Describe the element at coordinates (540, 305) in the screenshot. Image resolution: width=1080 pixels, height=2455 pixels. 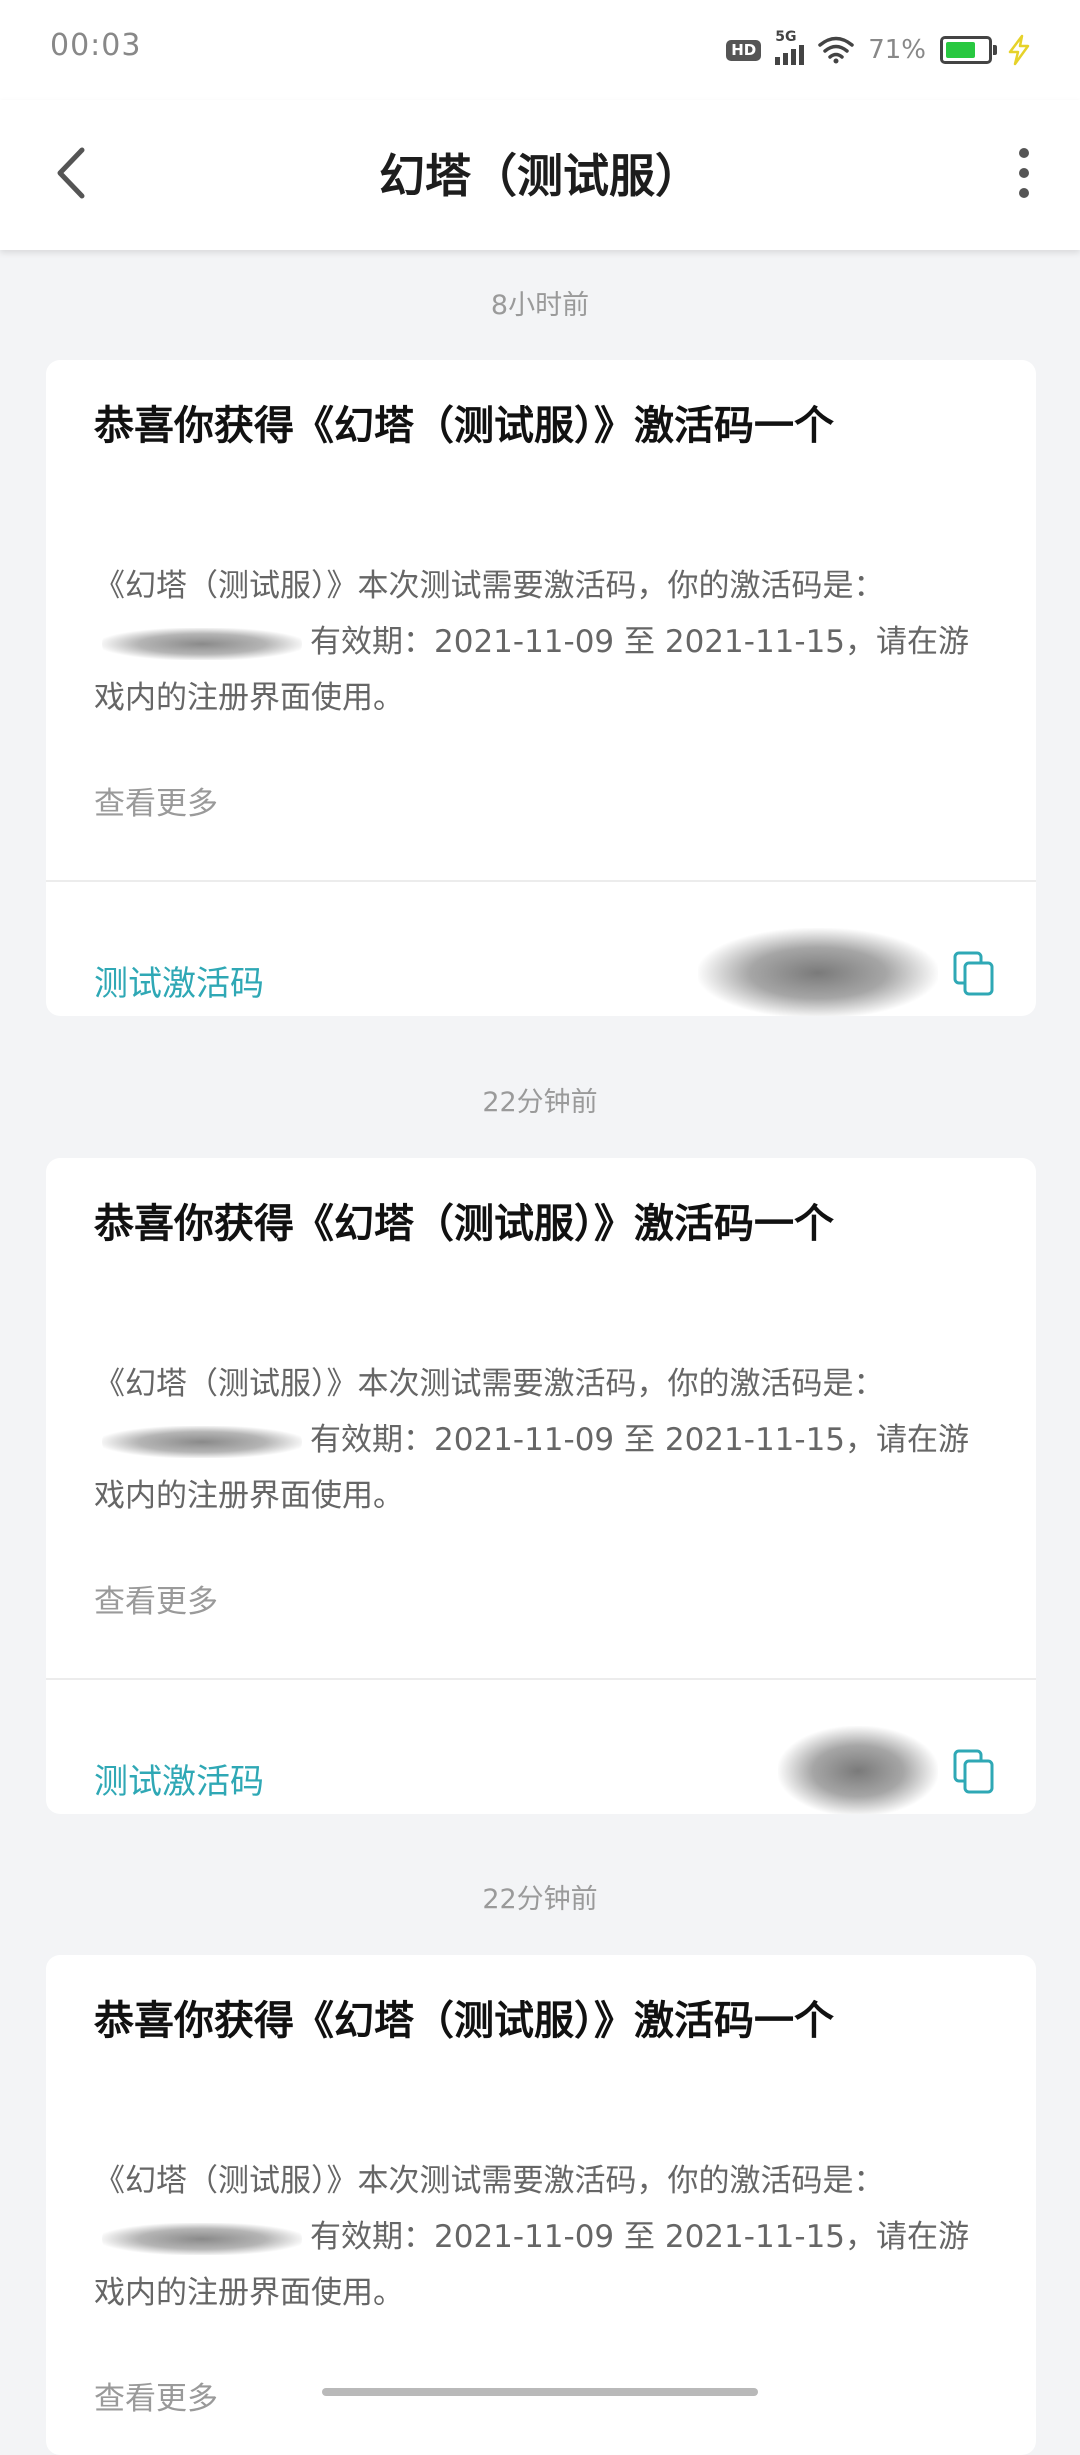
I see `message-timestamp: 8小时前` at that location.